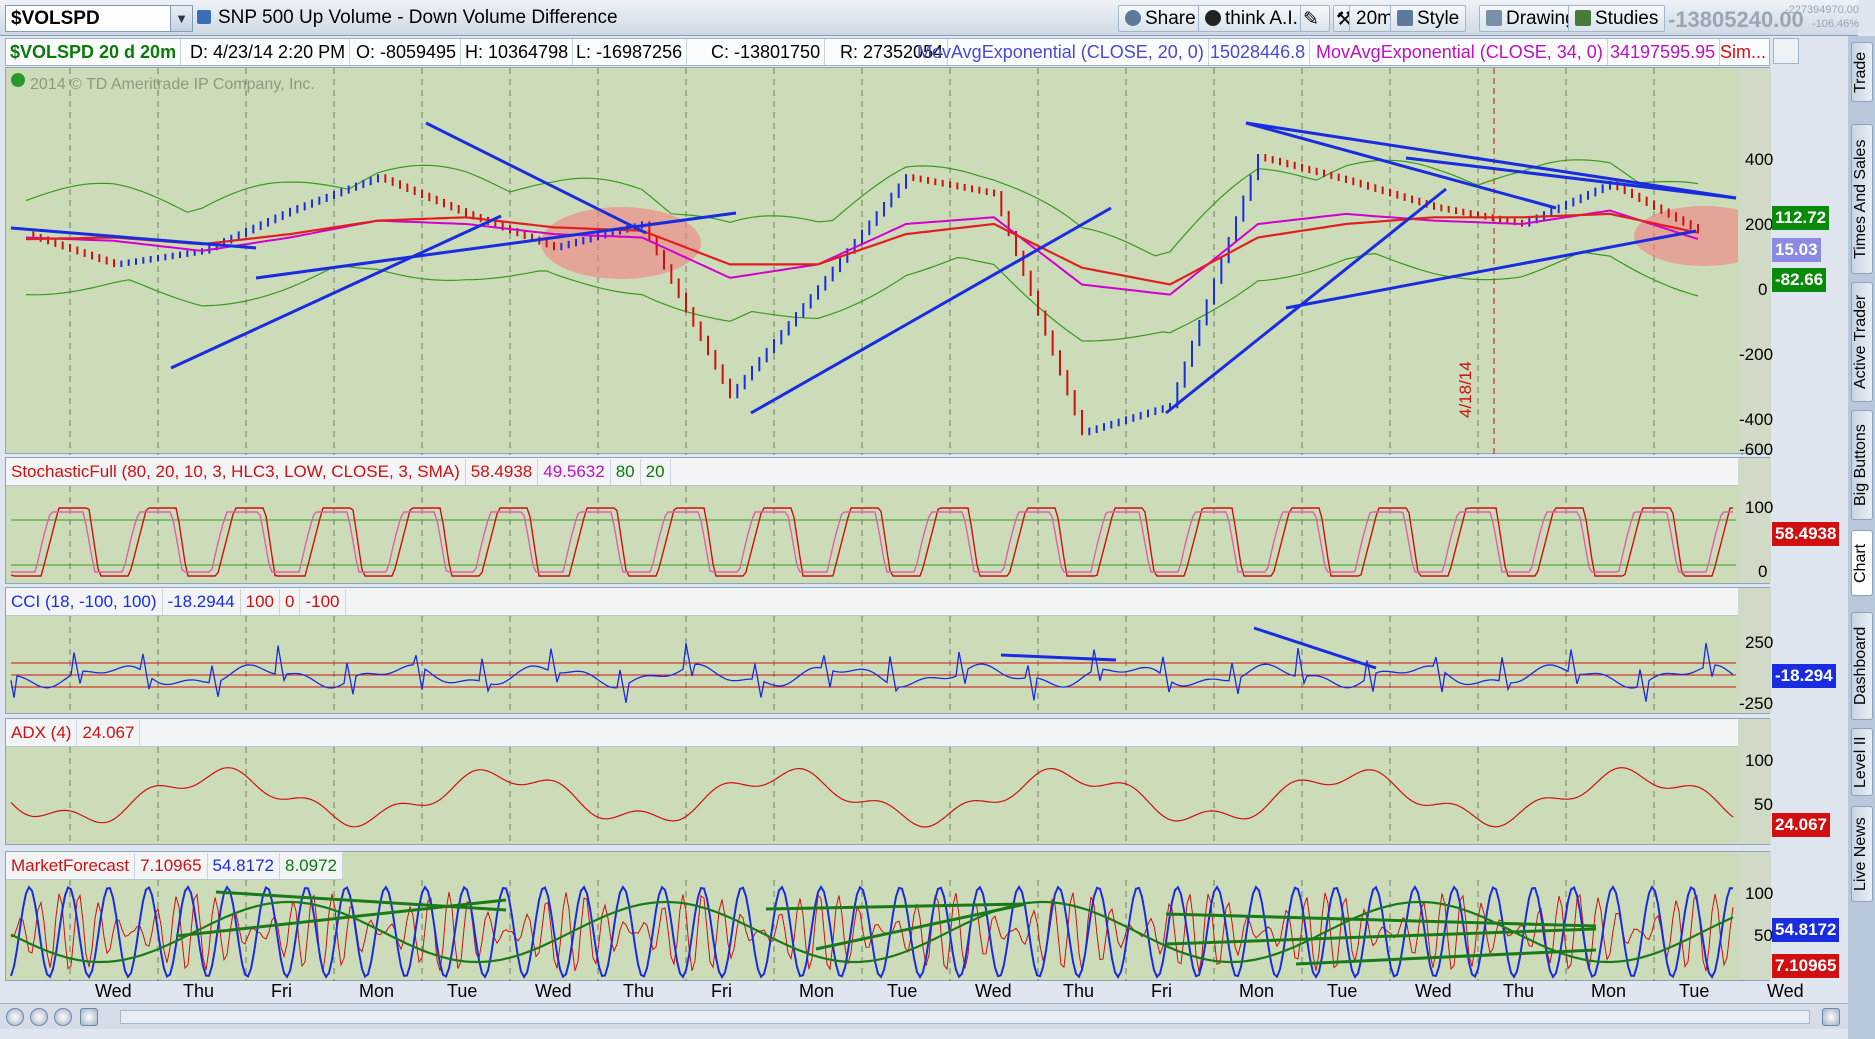 The height and width of the screenshot is (1039, 1875). I want to click on zoom-in-icon, so click(39, 1017).